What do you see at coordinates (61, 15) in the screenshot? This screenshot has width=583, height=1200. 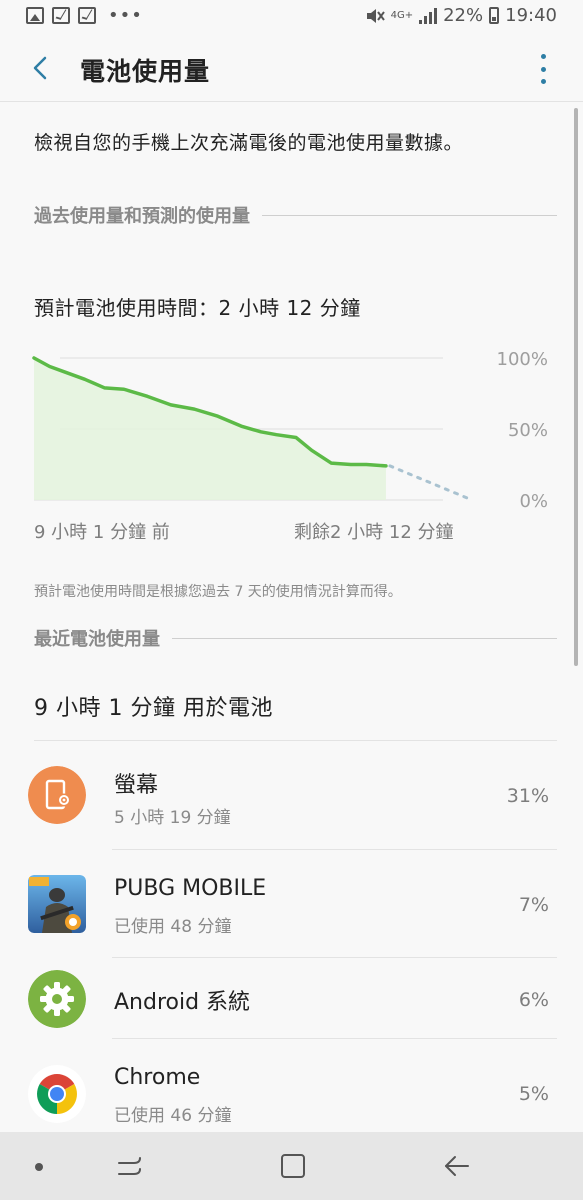 I see `mail-notification-icon` at bounding box center [61, 15].